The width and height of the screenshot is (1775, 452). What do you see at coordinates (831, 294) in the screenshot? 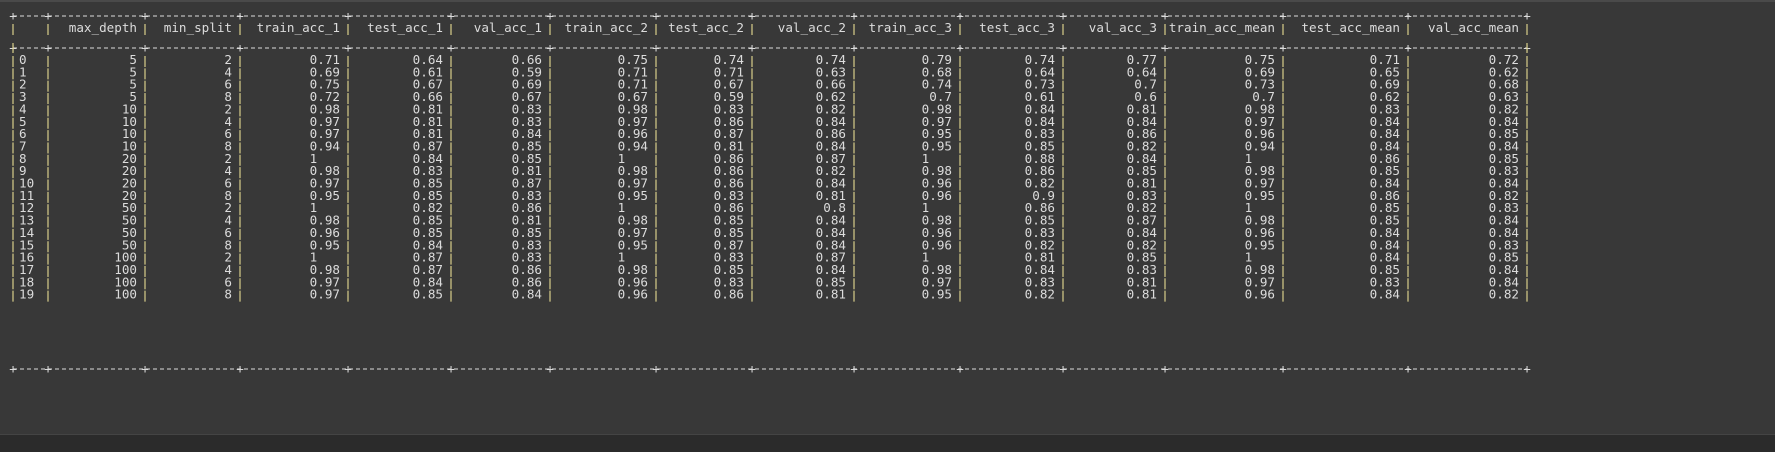
I see `cell-val-acc-2: 0.81` at bounding box center [831, 294].